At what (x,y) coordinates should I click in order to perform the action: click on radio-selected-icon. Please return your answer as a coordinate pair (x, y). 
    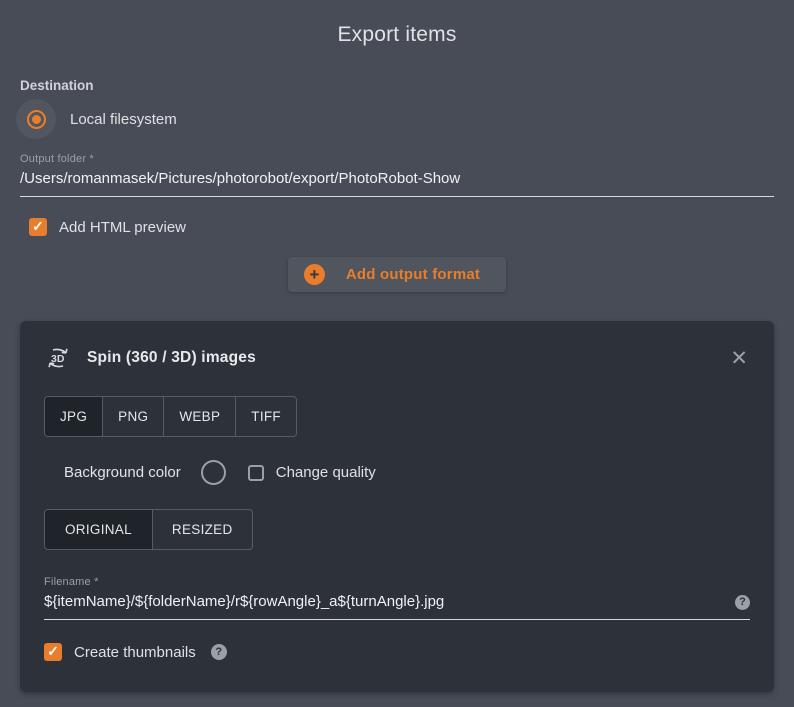
    Looking at the image, I should click on (36, 119).